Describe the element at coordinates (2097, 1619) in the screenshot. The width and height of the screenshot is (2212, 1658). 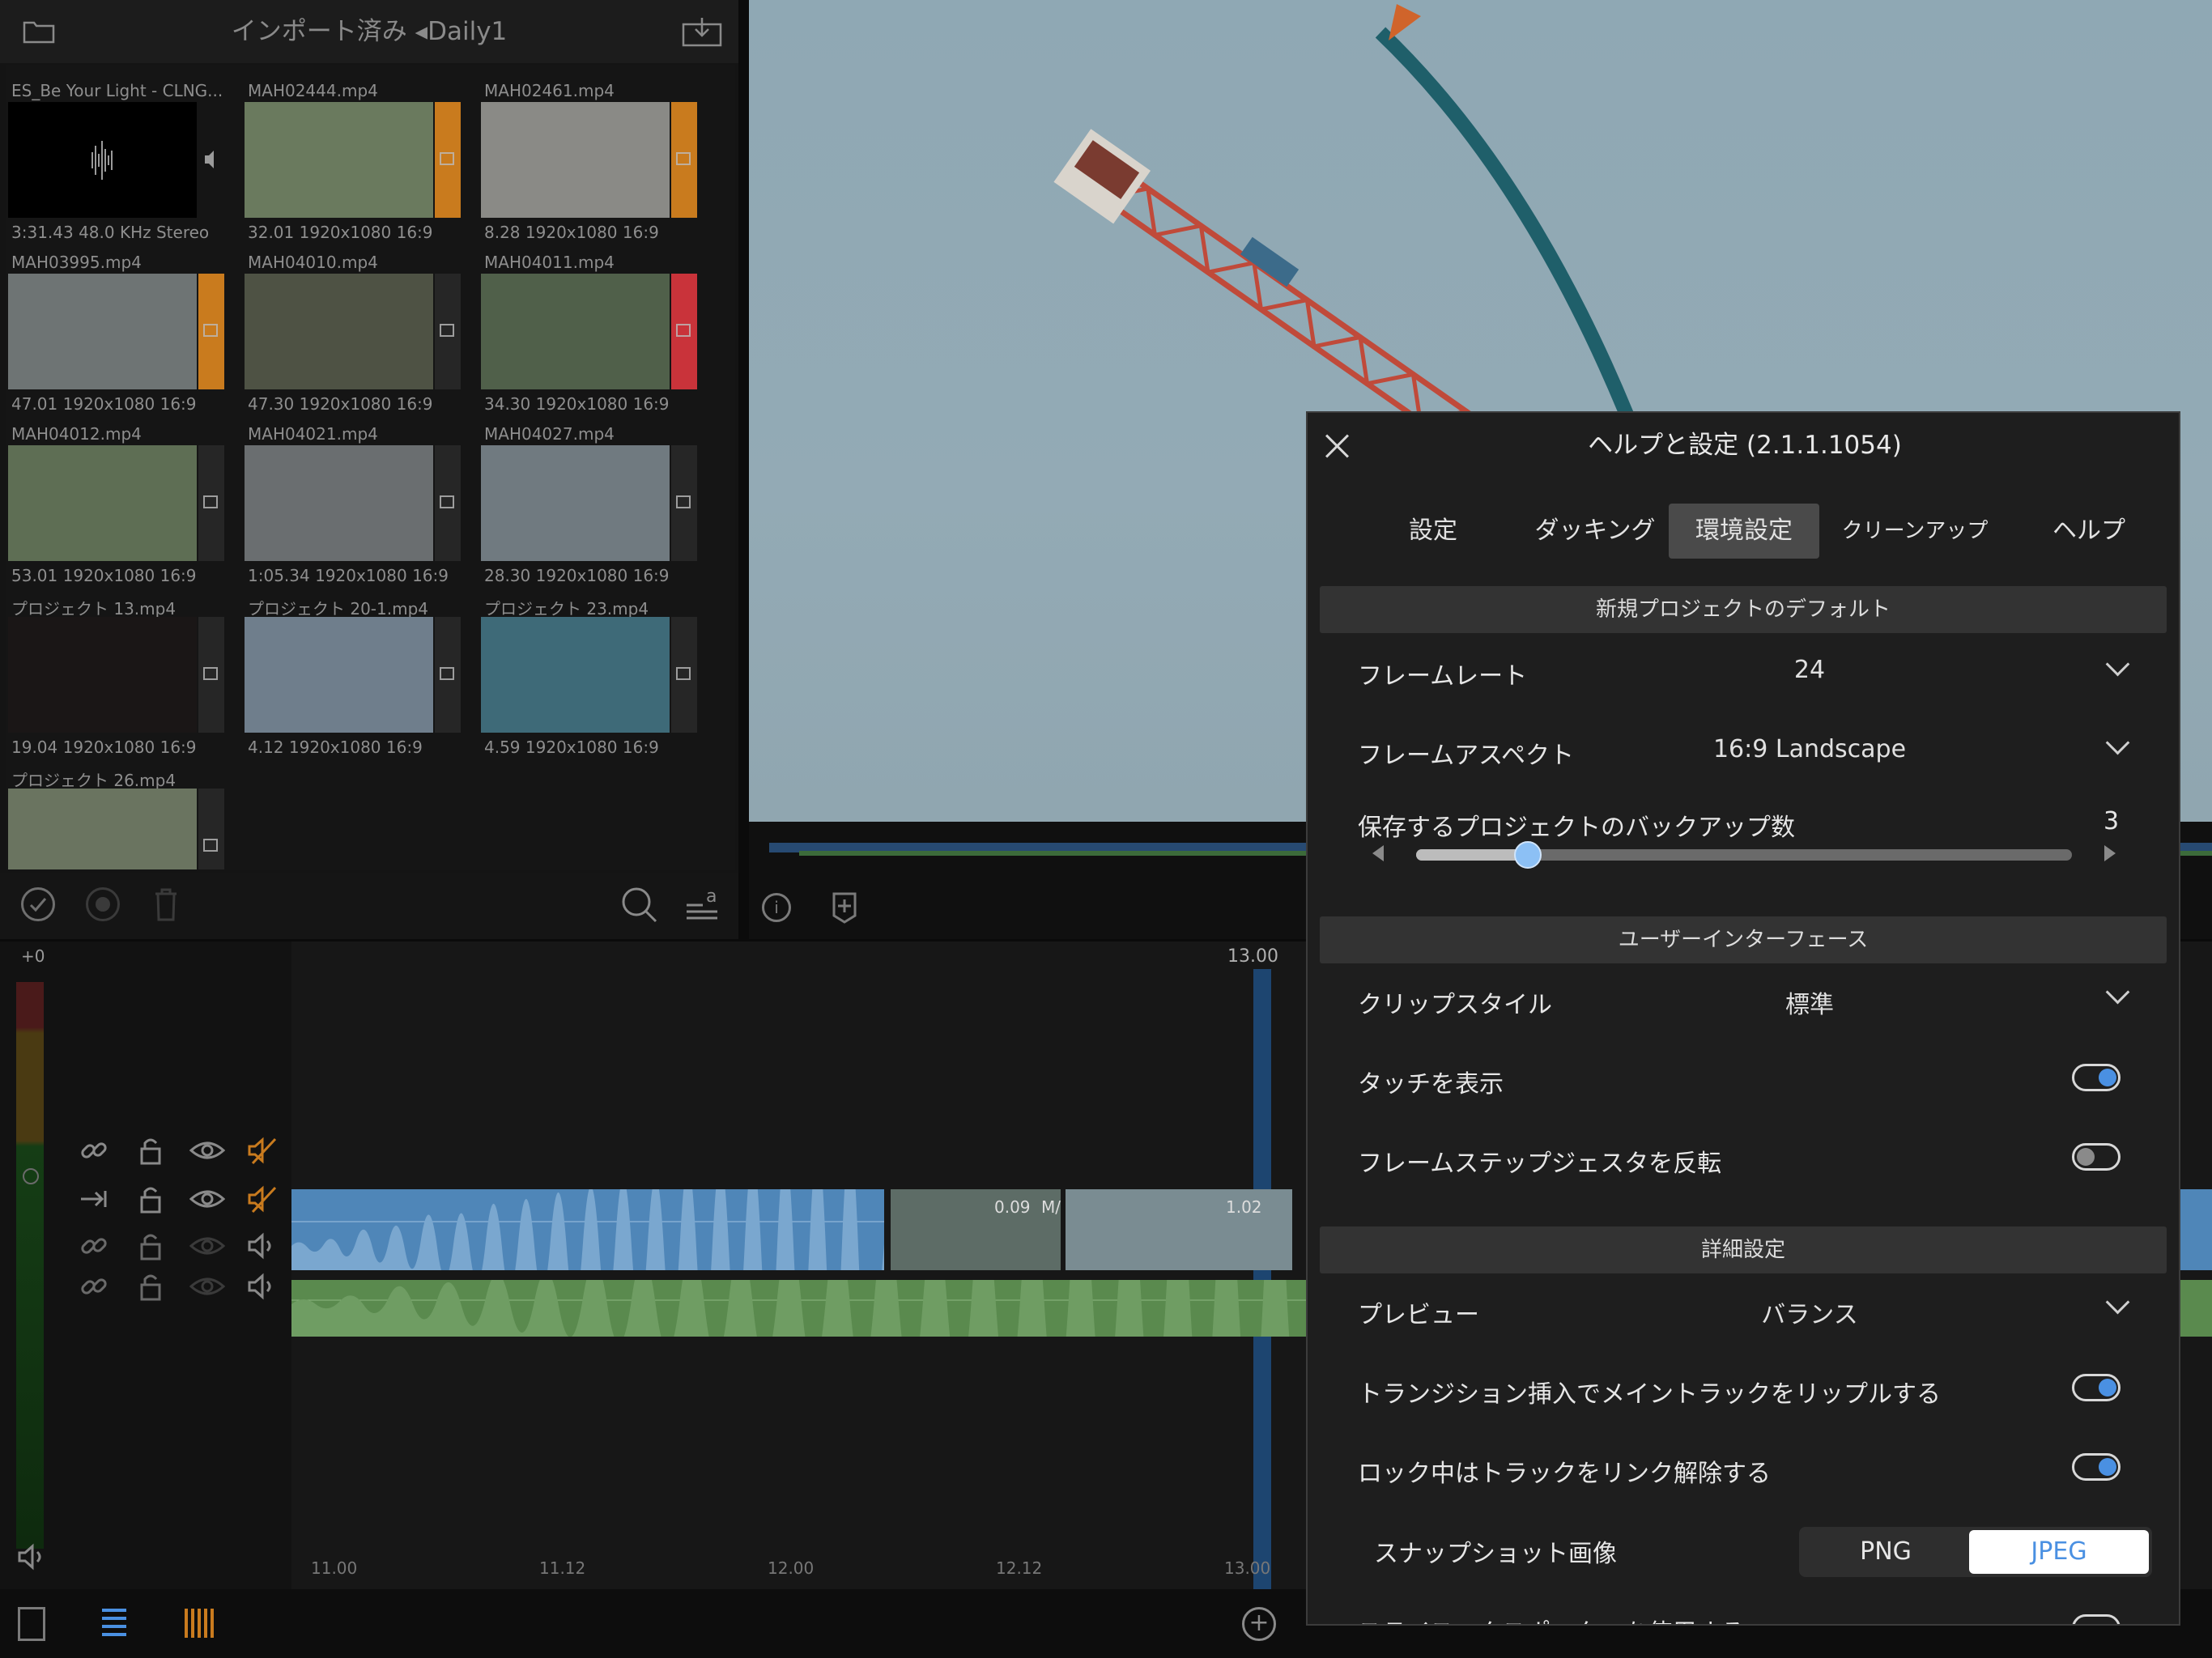
I see `slice-exporter-toggle` at that location.